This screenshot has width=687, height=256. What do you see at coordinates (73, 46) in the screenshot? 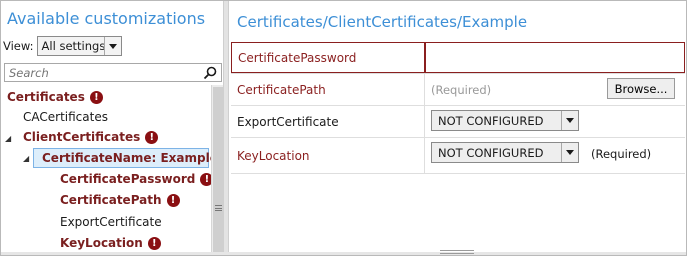
I see `view-dropdown-value: All settings` at bounding box center [73, 46].